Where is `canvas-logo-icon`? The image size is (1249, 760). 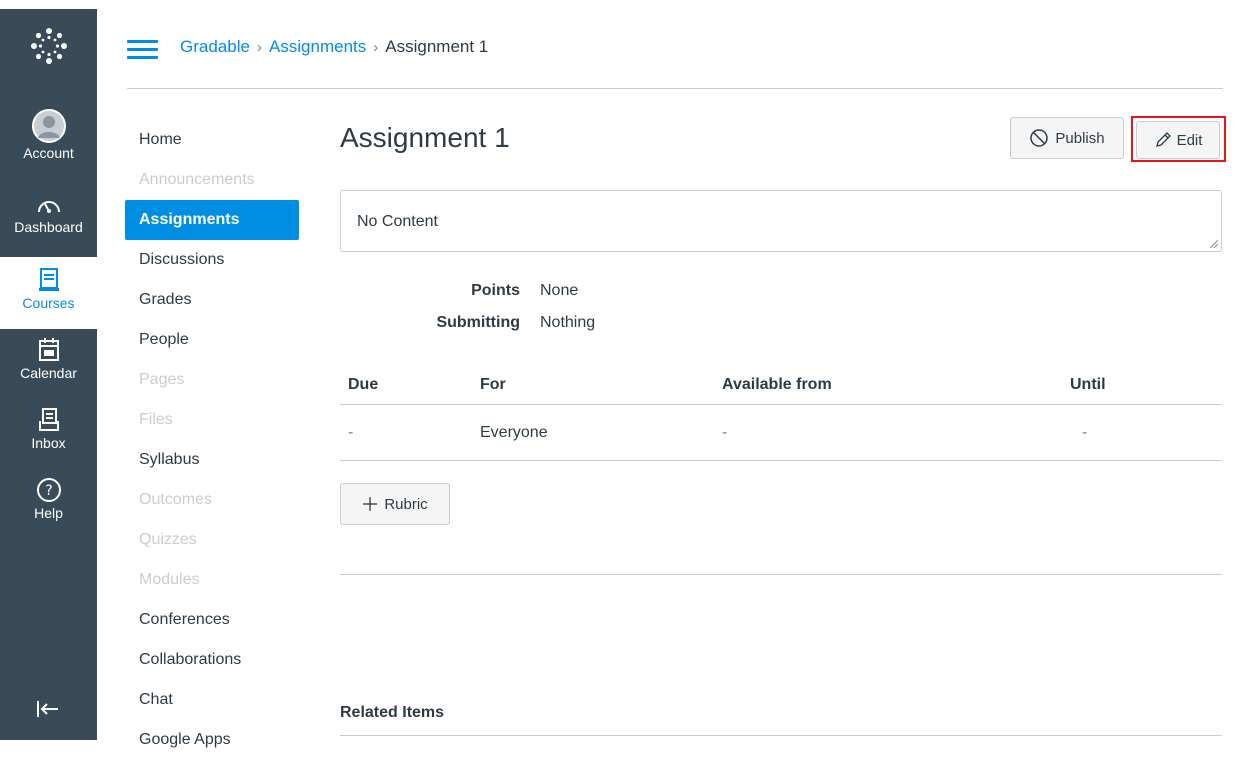 canvas-logo-icon is located at coordinates (49, 46).